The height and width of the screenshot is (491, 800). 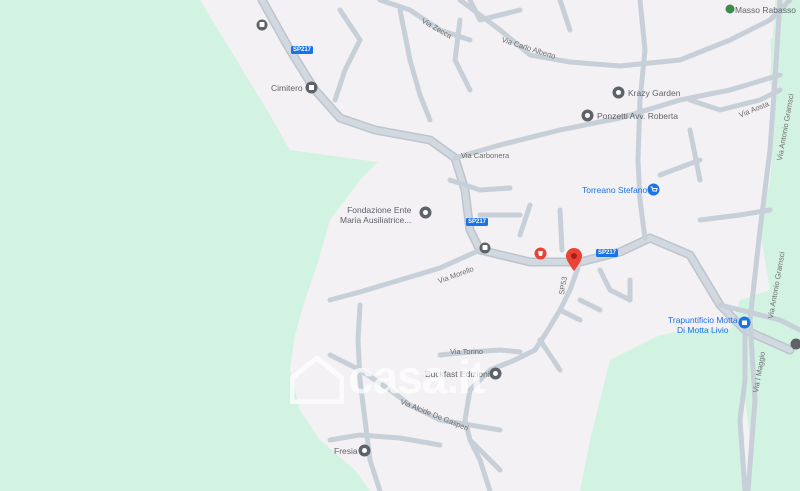 I want to click on shopping-cart-icon, so click(x=653, y=189).